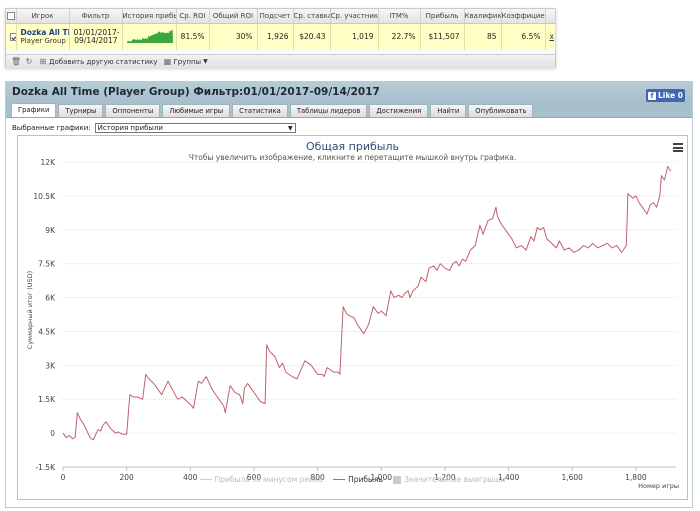 Image resolution: width=700 pixels, height=511 pixels. Describe the element at coordinates (399, 110) in the screenshot. I see `tab-achievements: Достижения` at that location.